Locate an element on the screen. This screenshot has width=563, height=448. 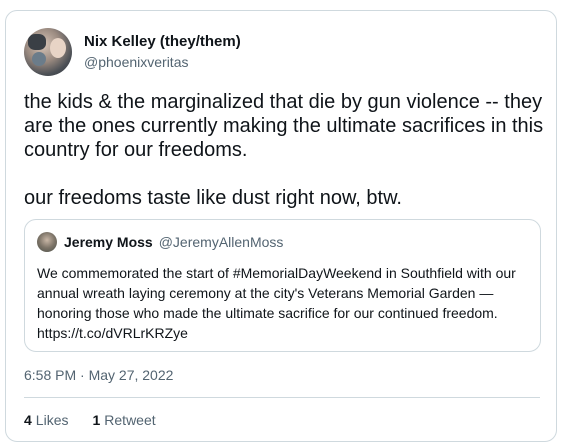
likes-stat: 4 Likes is located at coordinates (46, 420).